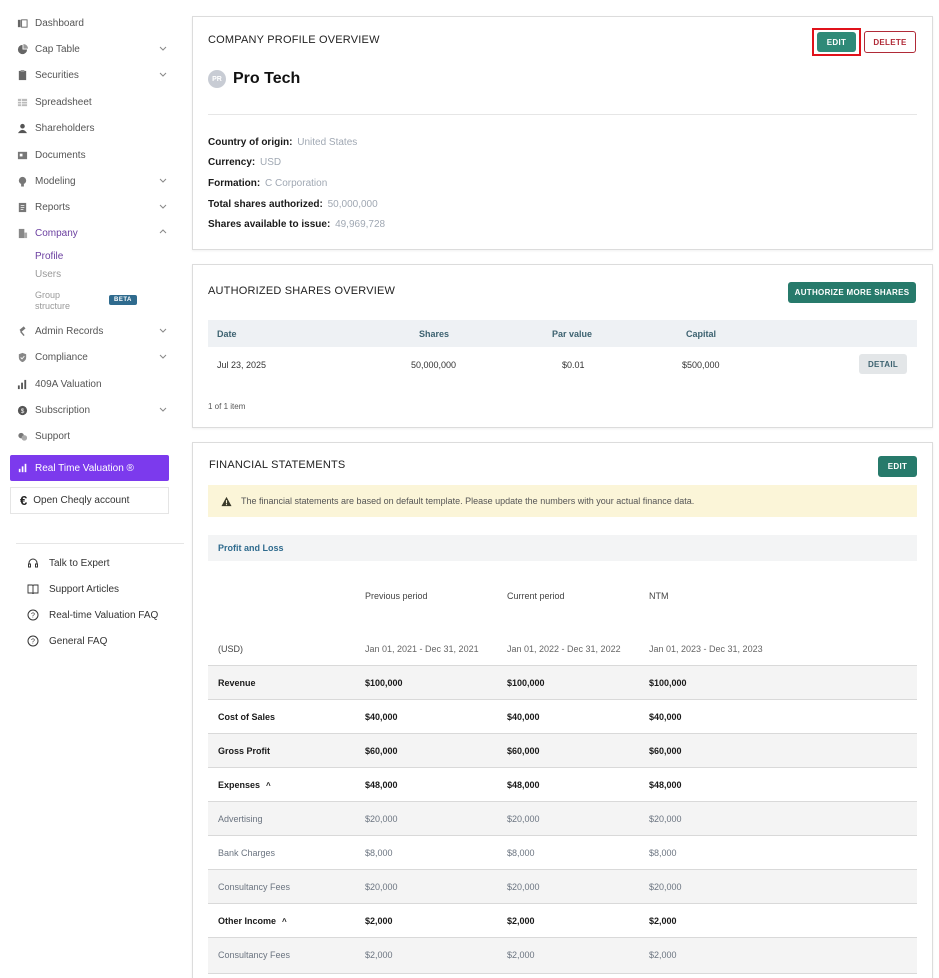  Describe the element at coordinates (897, 466) in the screenshot. I see `edit-financials-button: EDIT` at that location.